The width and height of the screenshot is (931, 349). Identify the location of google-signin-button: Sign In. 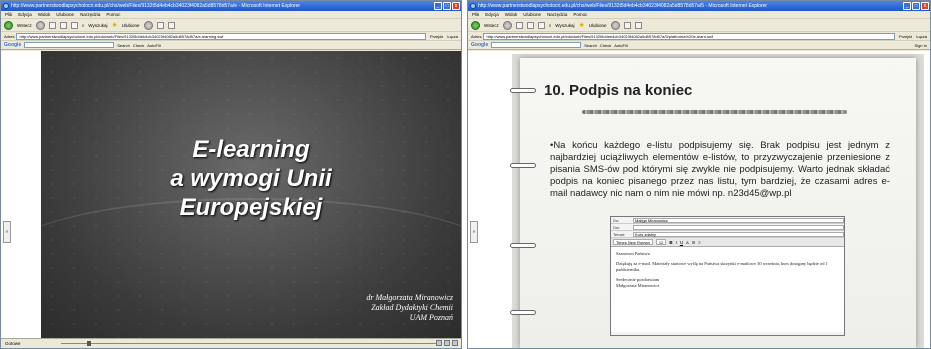
(921, 45).